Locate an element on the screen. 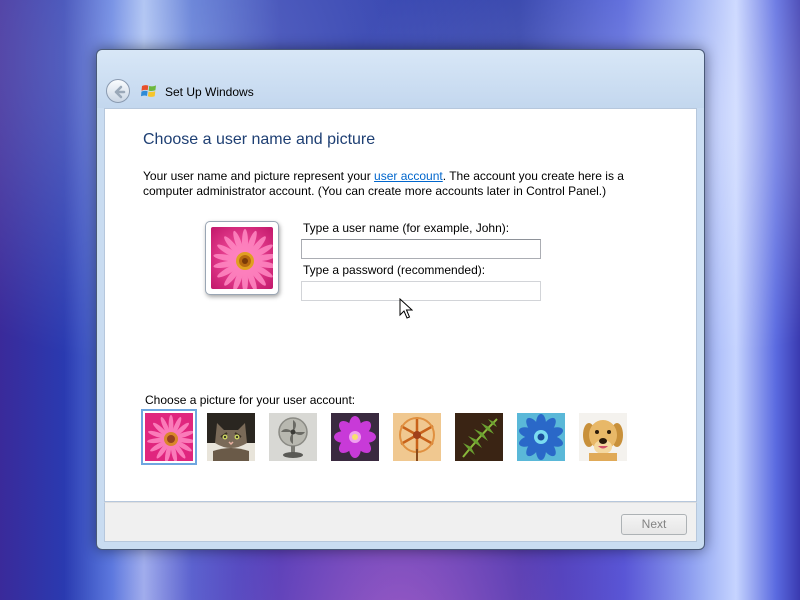 The height and width of the screenshot is (600, 800). purple-flower-thumbnail-image is located at coordinates (355, 437).